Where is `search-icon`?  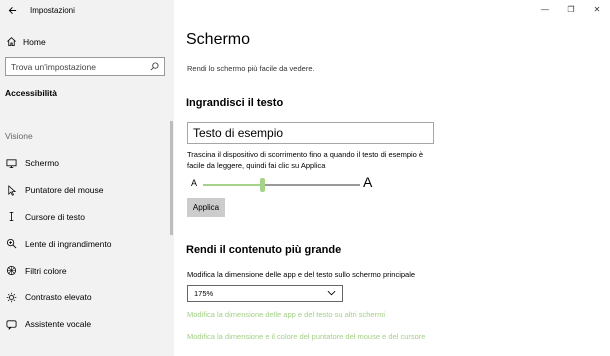 search-icon is located at coordinates (154, 67).